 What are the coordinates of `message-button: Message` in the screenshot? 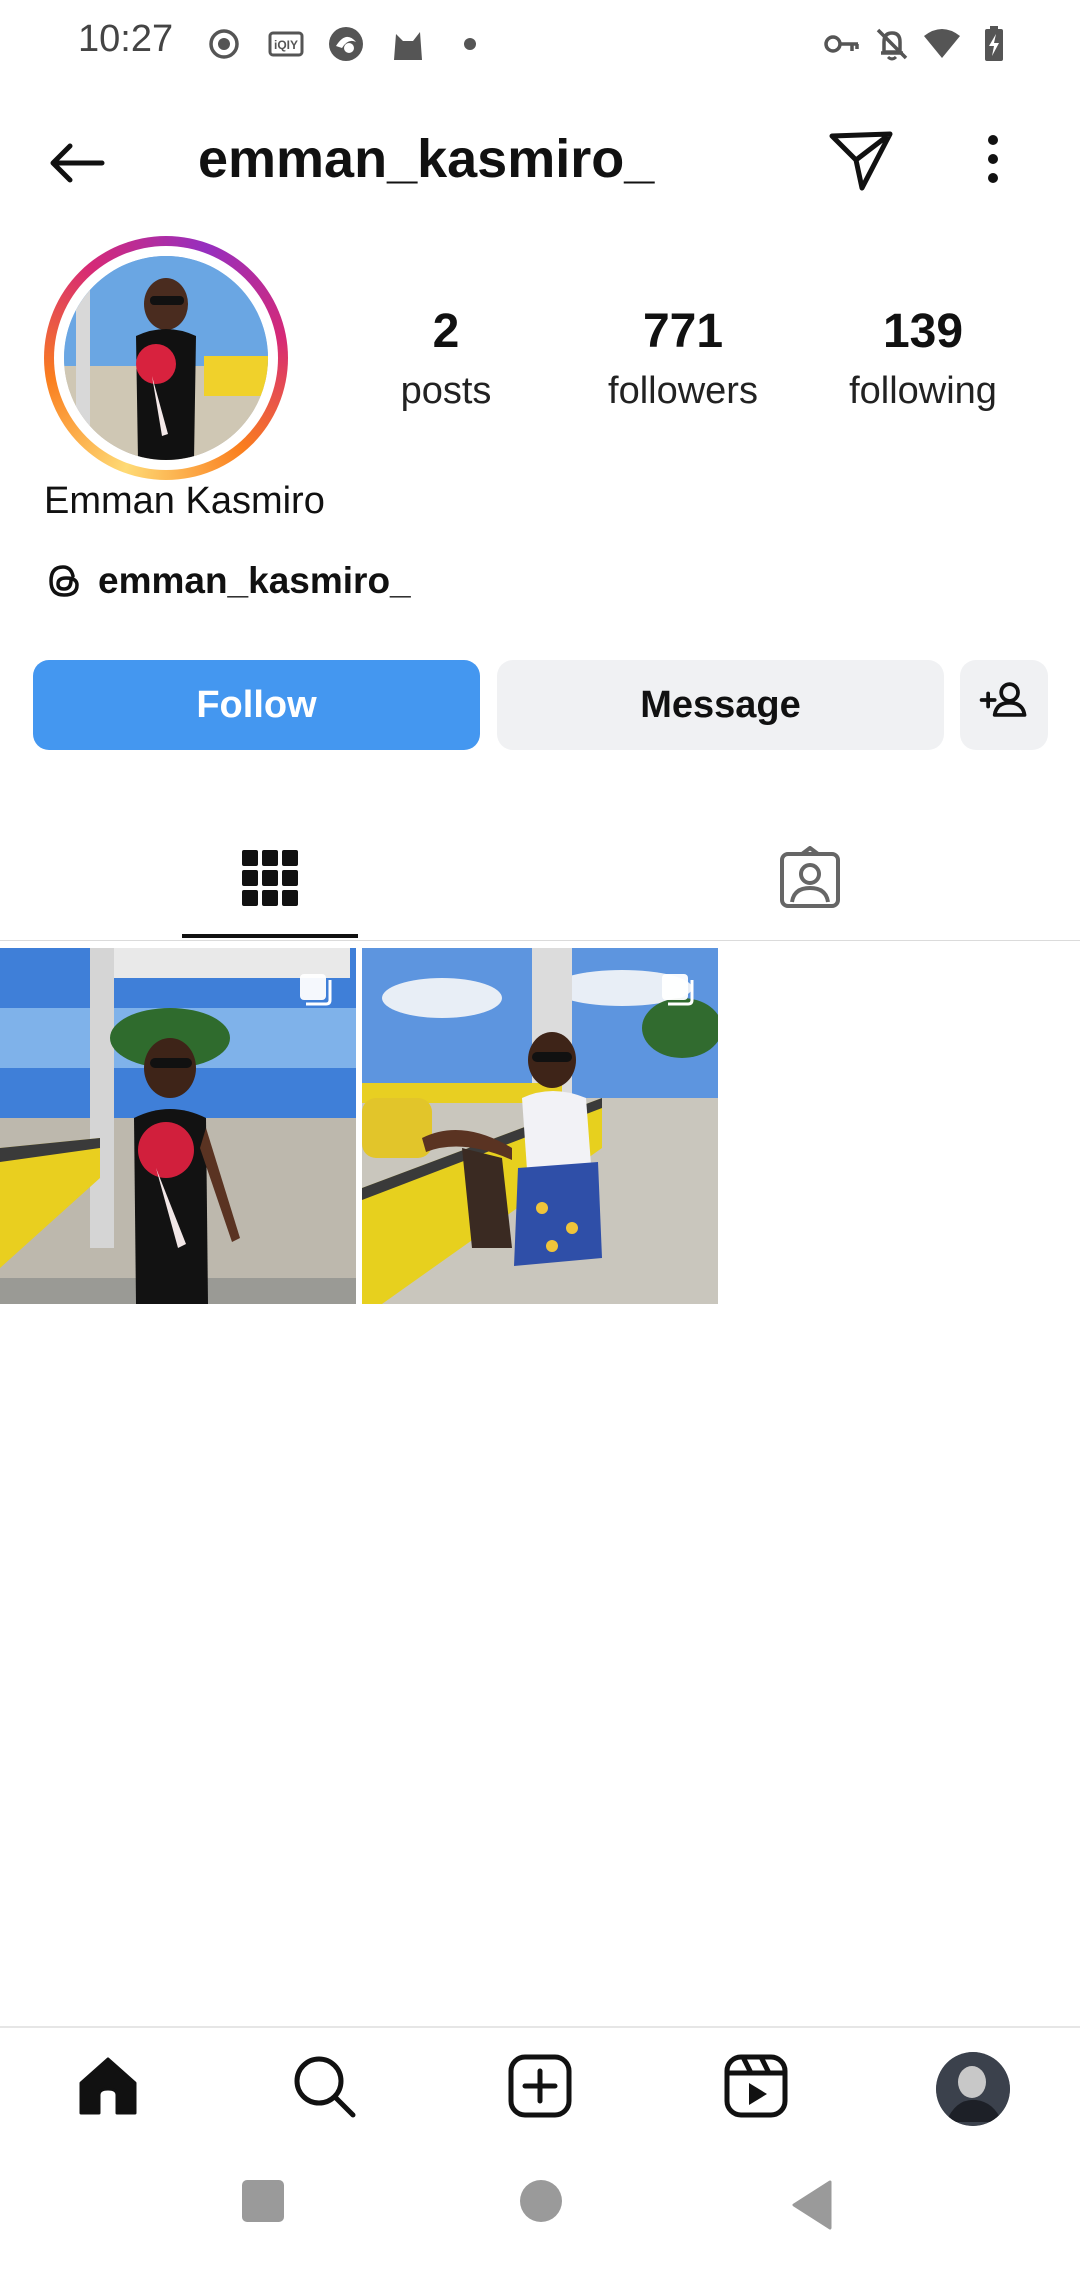 It's located at (720, 705).